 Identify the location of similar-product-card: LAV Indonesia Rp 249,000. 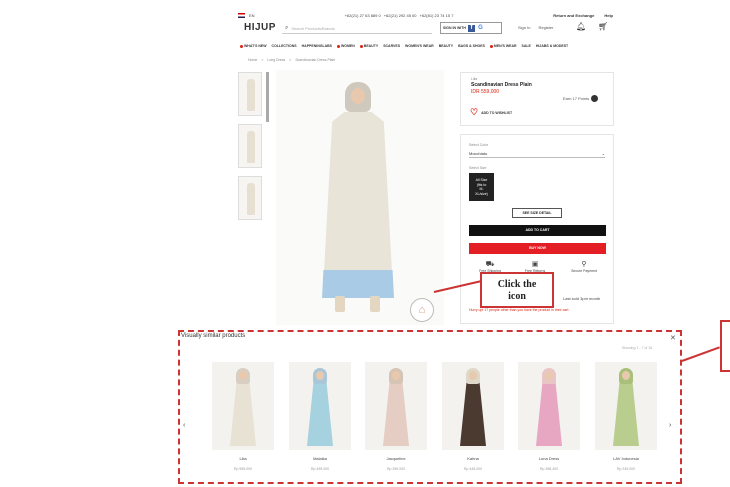
(626, 416).